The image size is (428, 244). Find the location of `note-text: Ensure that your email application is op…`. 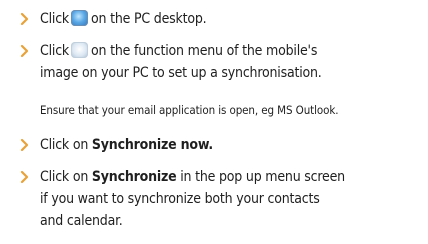

note-text: Ensure that your email application is op… is located at coordinates (189, 110).